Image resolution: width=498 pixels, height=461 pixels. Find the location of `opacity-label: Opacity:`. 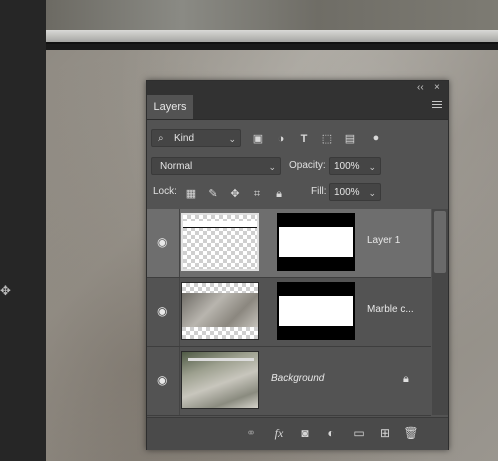

opacity-label: Opacity: is located at coordinates (307, 165).